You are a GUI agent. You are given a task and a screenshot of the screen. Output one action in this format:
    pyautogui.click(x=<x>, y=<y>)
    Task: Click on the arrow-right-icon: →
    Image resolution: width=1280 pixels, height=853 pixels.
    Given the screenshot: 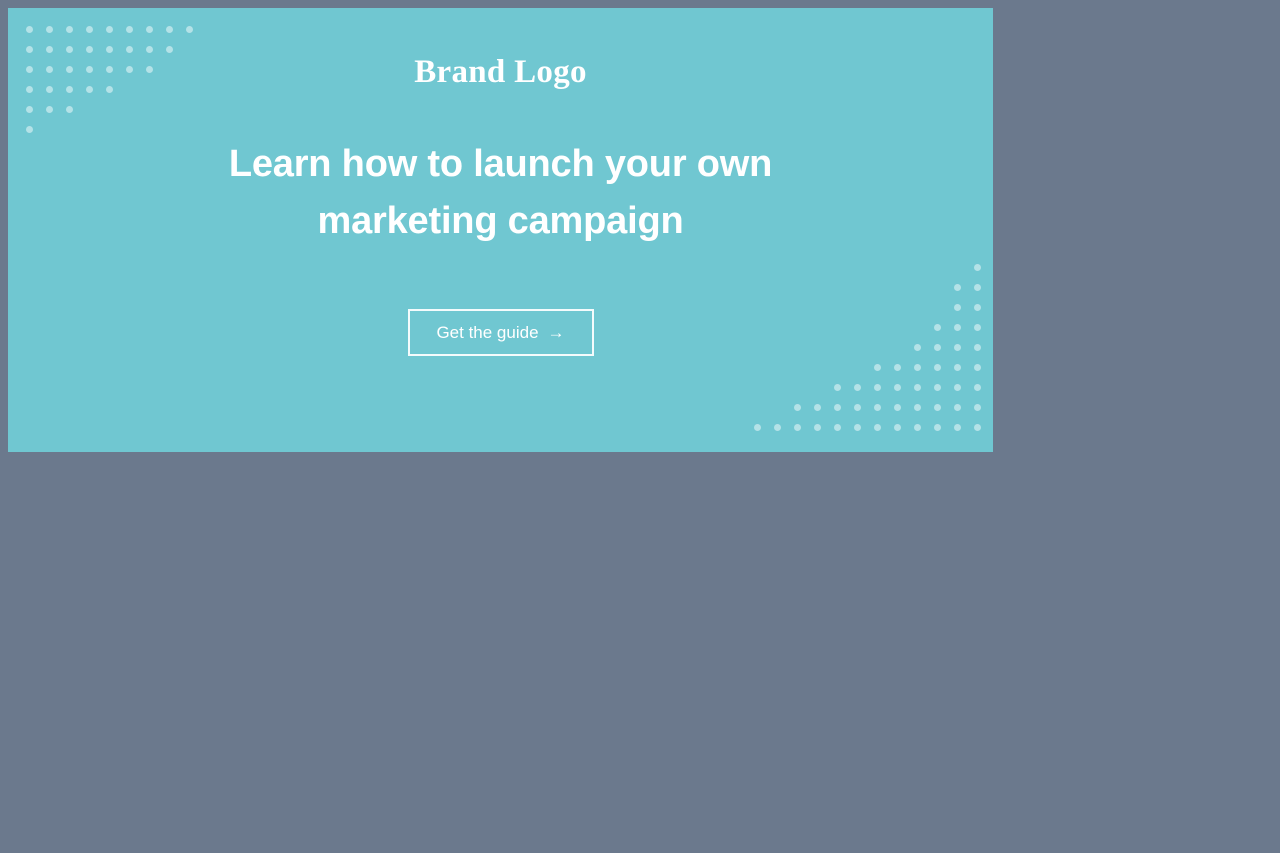 What is the action you would take?
    pyautogui.click(x=556, y=333)
    